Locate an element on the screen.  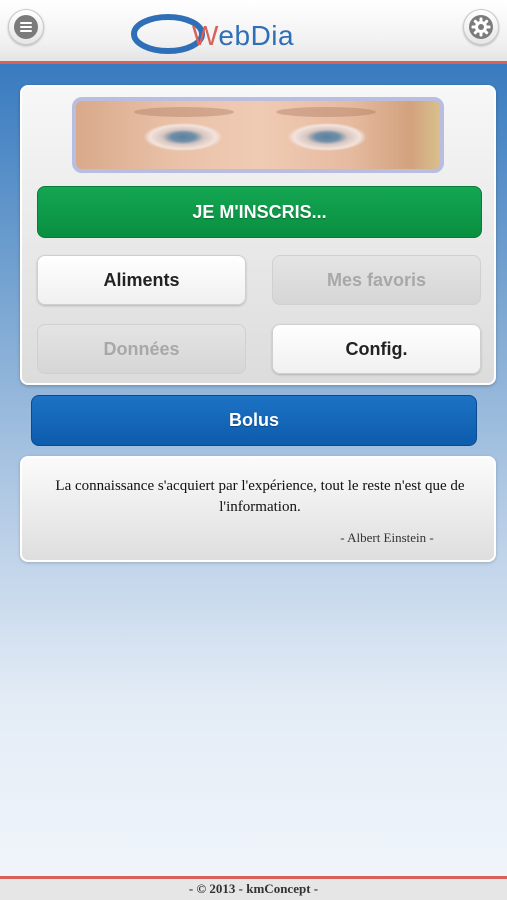
app-header: WebDia is located at coordinates (253, 32).